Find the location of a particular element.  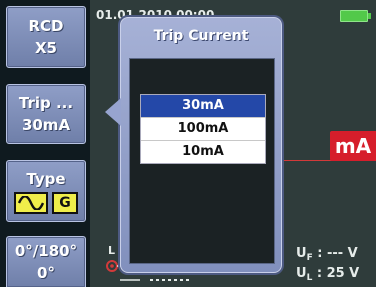

battery-icon is located at coordinates (355, 16).